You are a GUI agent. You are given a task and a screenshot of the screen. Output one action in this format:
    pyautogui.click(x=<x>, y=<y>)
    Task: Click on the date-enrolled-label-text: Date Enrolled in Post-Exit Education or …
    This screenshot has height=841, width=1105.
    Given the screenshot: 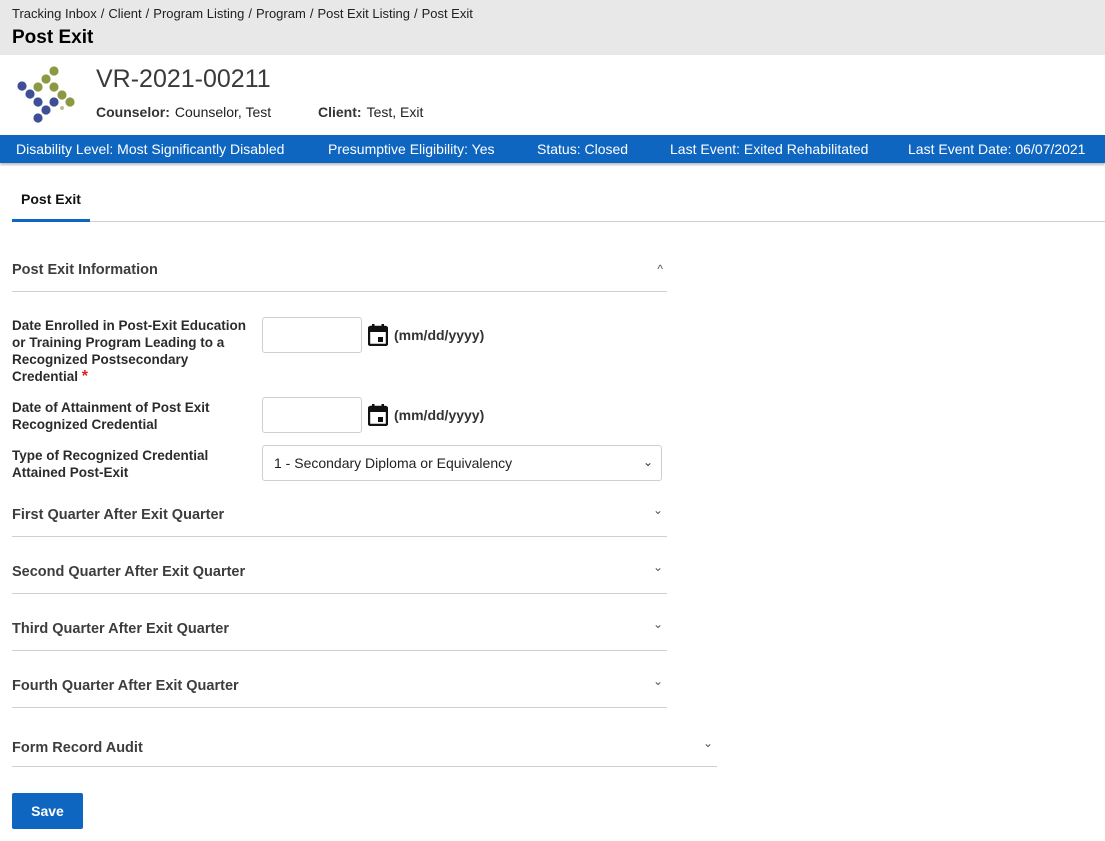 What is the action you would take?
    pyautogui.click(x=129, y=351)
    